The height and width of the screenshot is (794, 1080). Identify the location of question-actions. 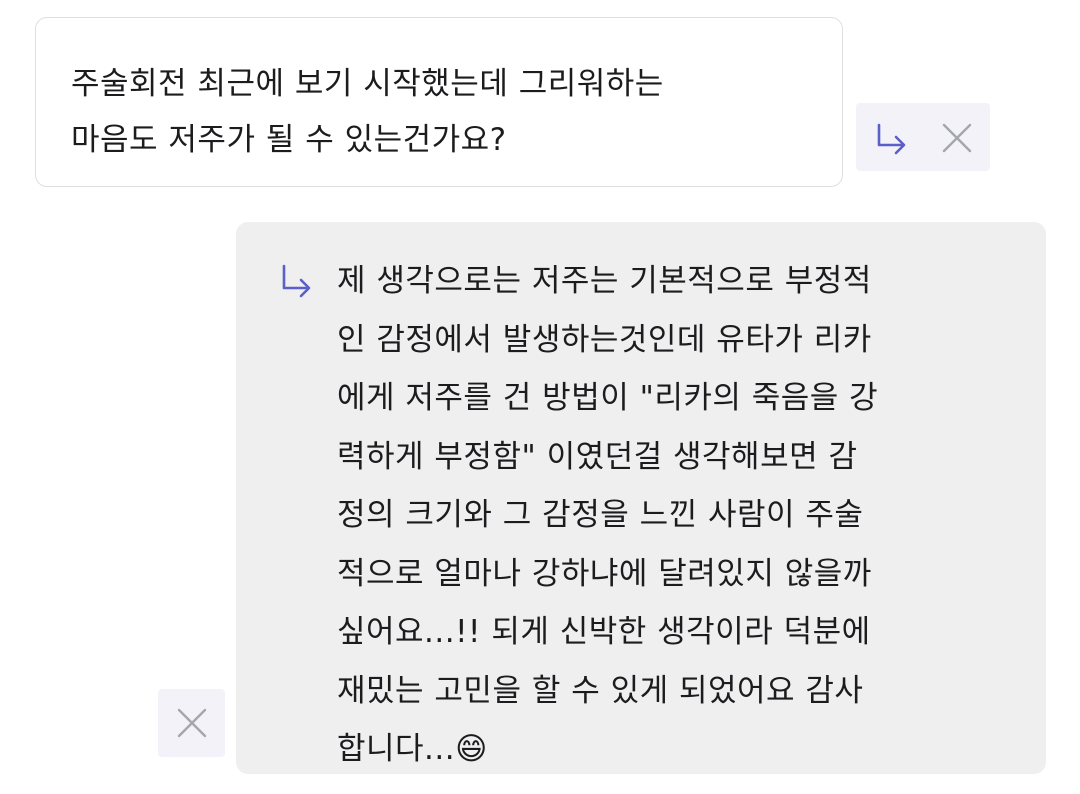
(923, 137).